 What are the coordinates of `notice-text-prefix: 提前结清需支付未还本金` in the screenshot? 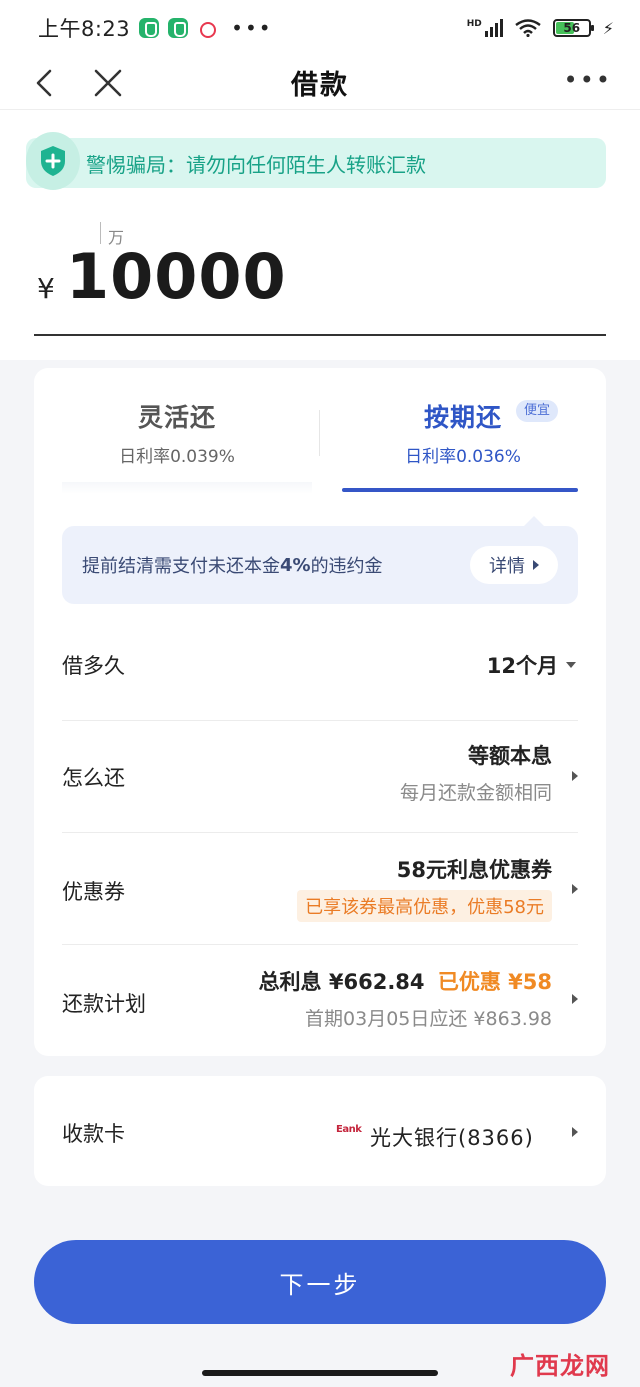 It's located at (181, 566).